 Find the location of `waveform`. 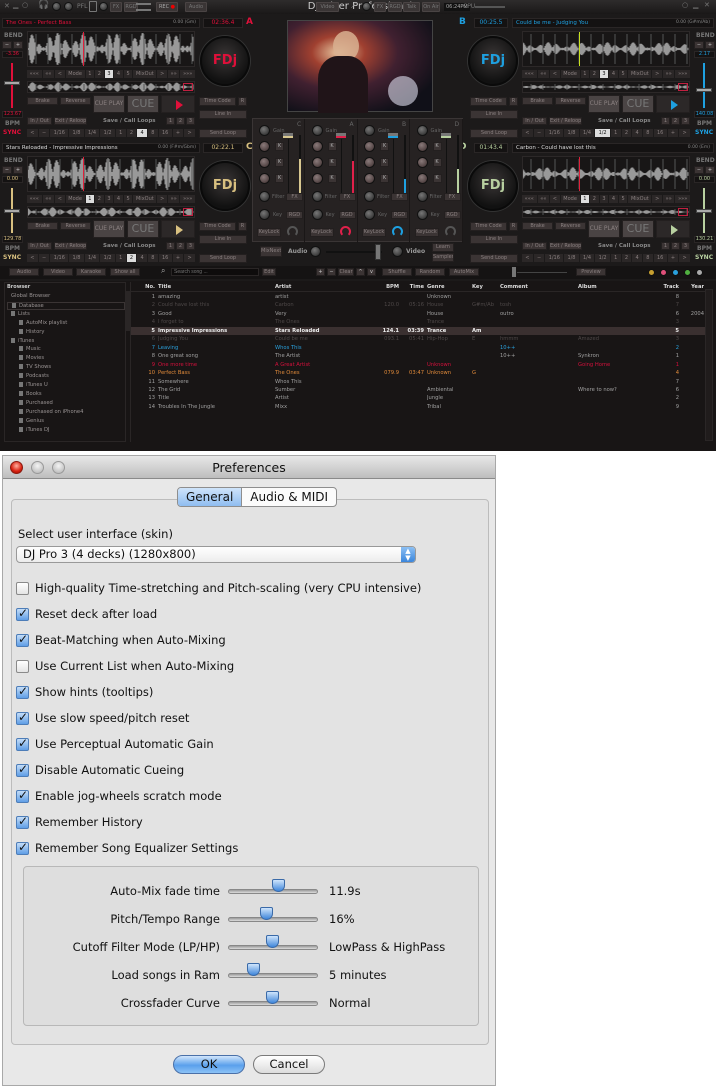

waveform is located at coordinates (606, 49).